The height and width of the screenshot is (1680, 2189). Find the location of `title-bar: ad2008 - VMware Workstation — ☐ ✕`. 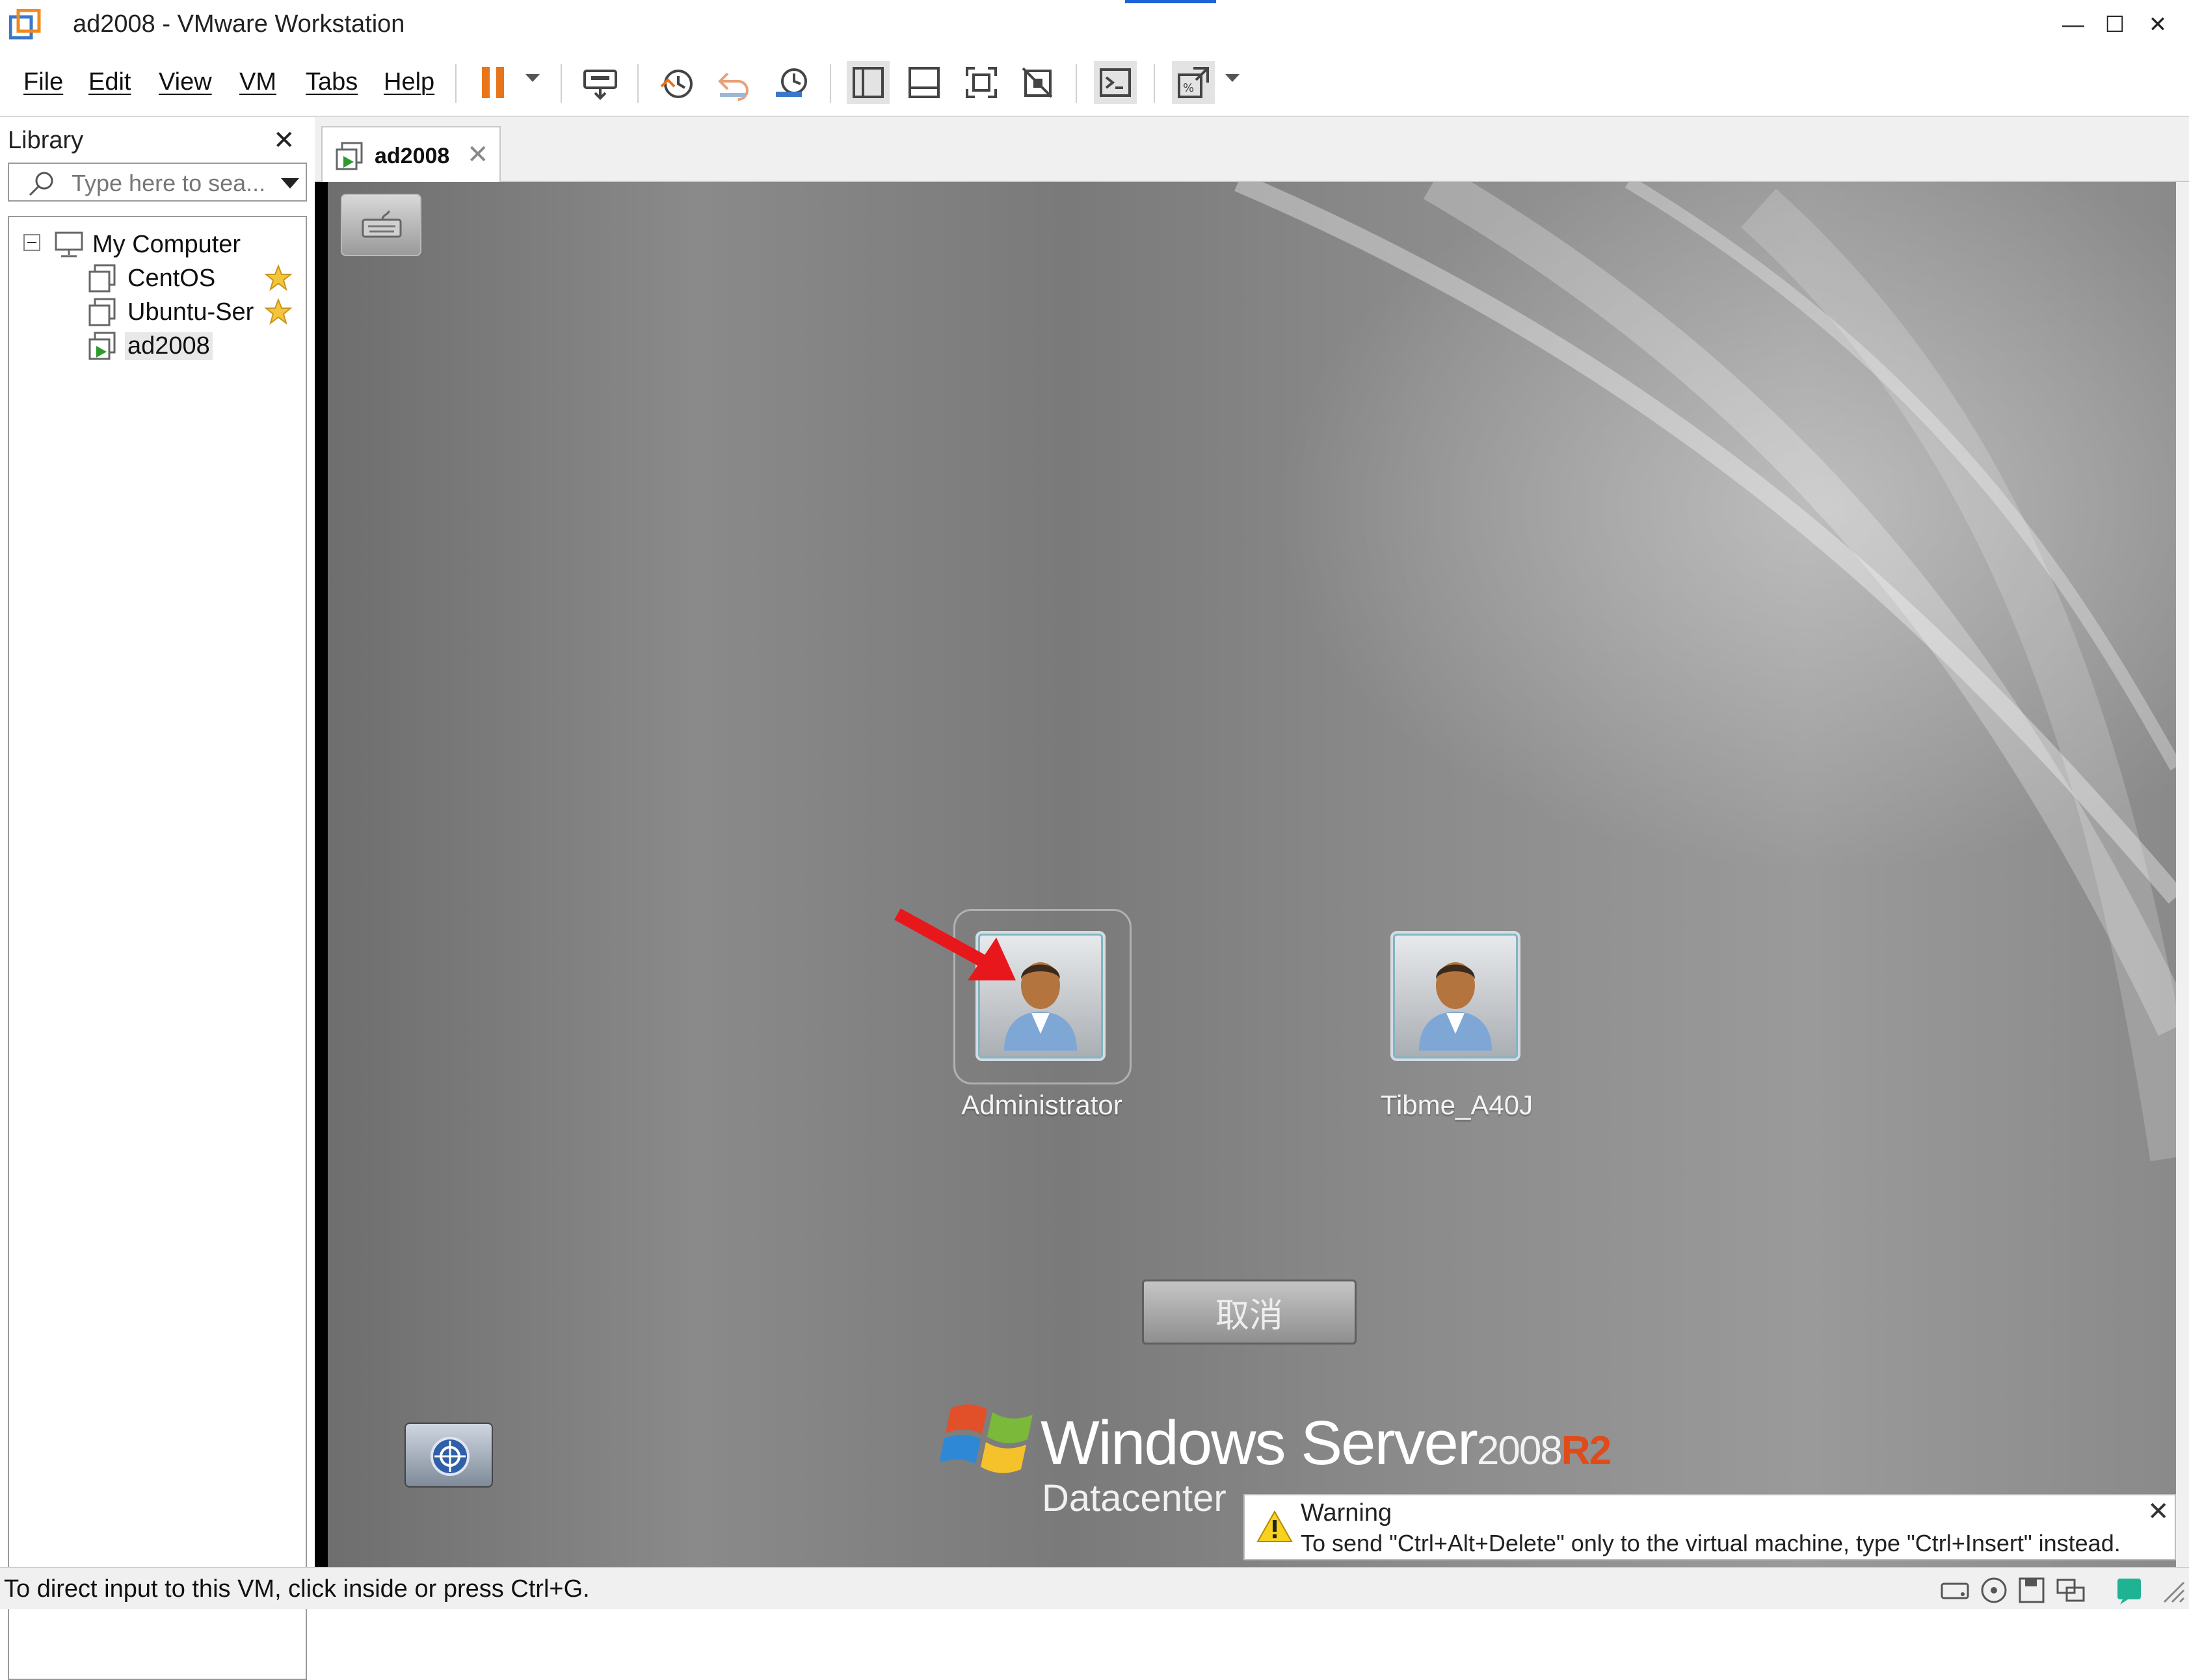

title-bar: ad2008 - VMware Workstation — ☐ ✕ is located at coordinates (1094, 24).